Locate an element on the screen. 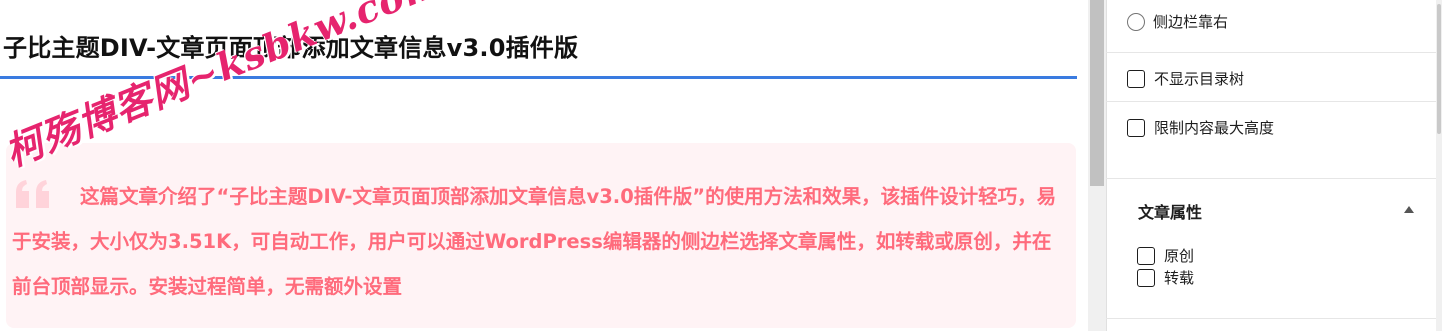 This screenshot has height=331, width=1442. panel-title-article-attributes: 文章属性 is located at coordinates (1170, 211).